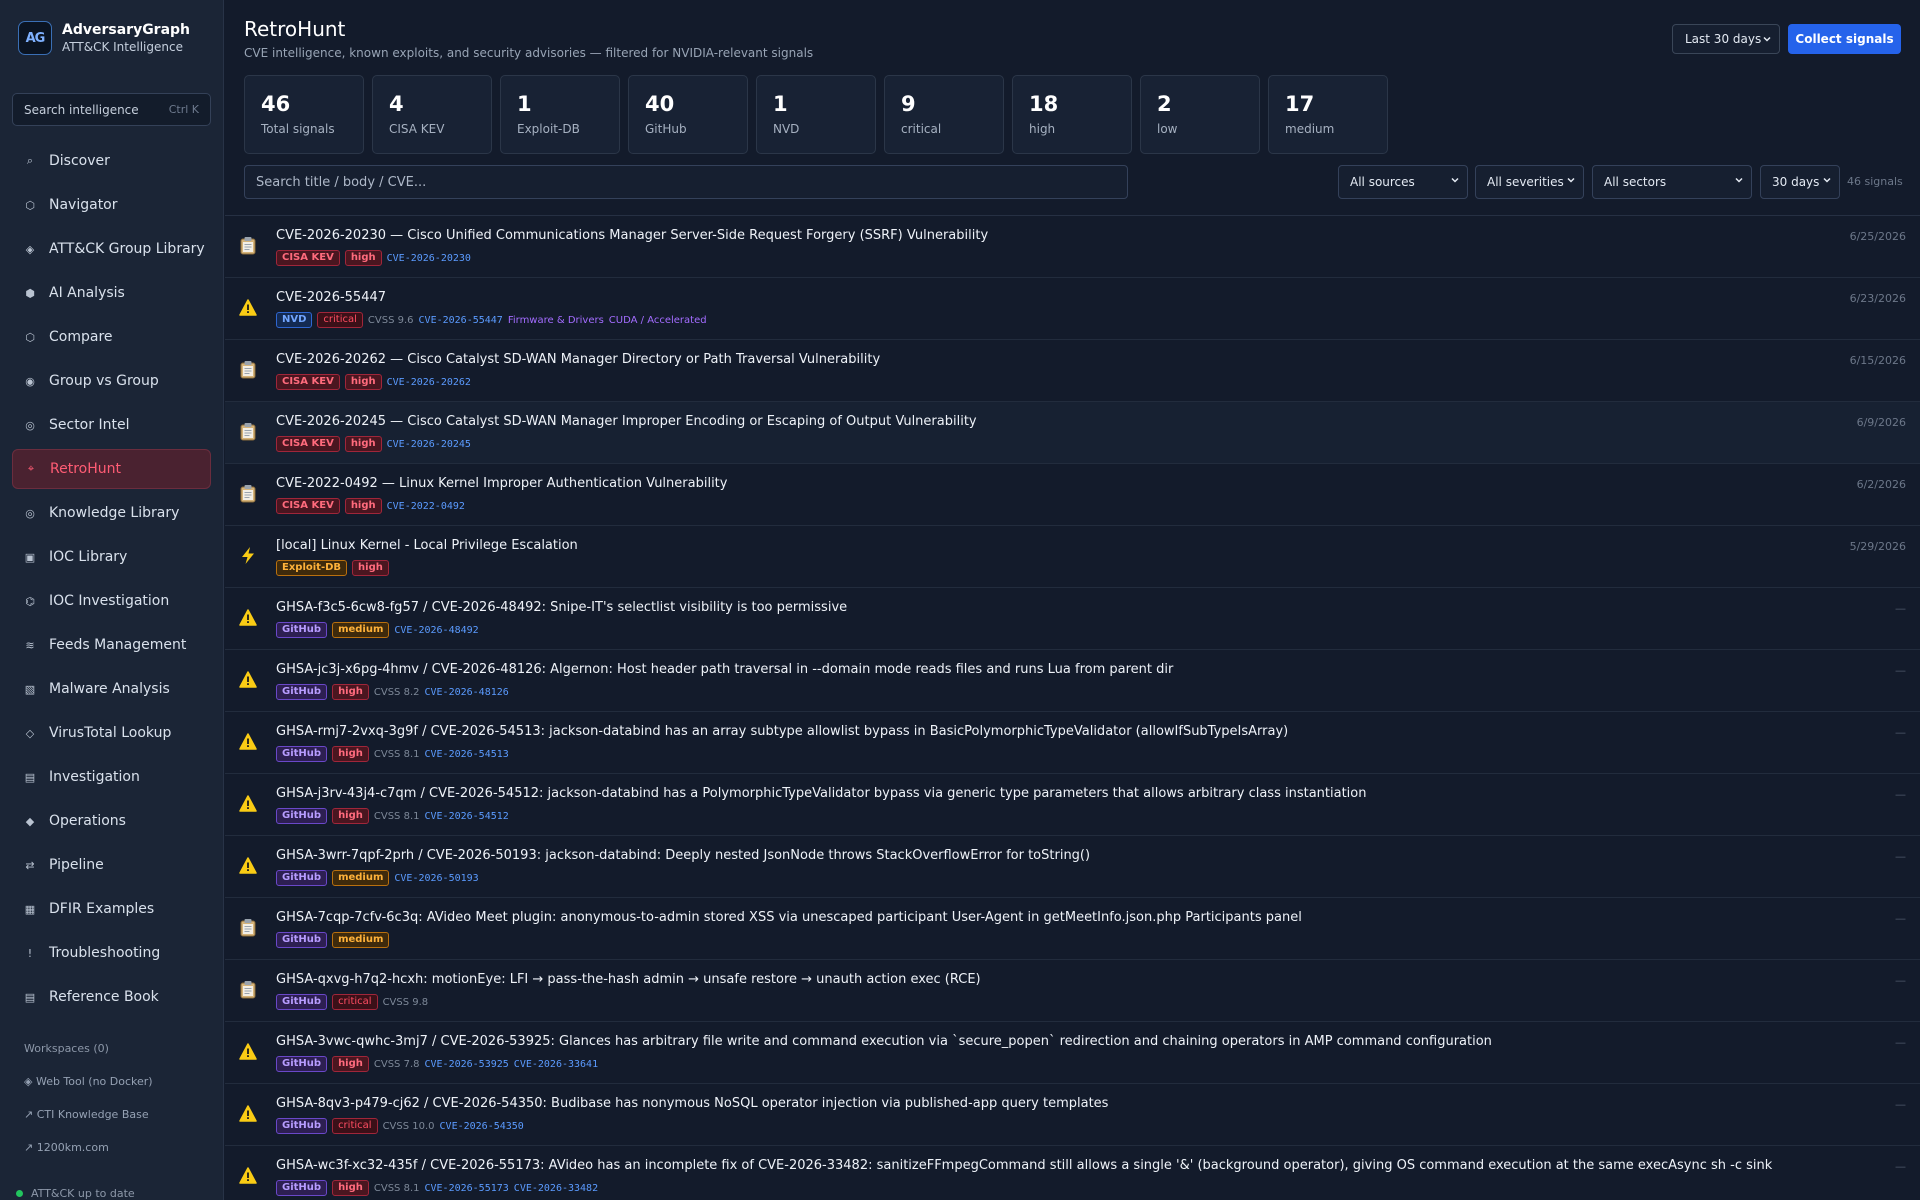 This screenshot has width=1920, height=1200. What do you see at coordinates (467, 1064) in the screenshot?
I see `cve-link: CVE-2026-53925` at bounding box center [467, 1064].